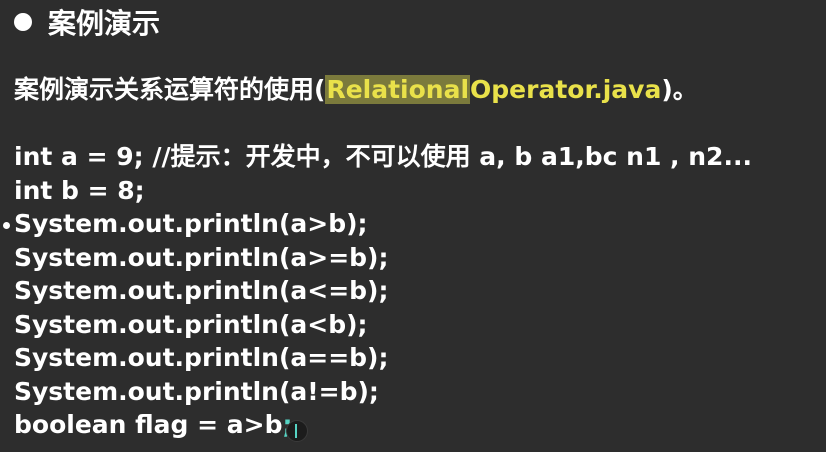 This screenshot has height=452, width=826. What do you see at coordinates (170, 89) in the screenshot?
I see `intro-prefix: 案例演示关系运算符的使用(` at bounding box center [170, 89].